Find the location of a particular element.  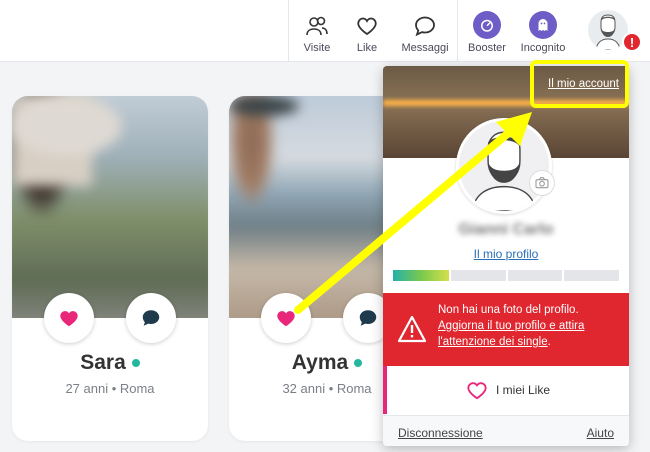

card-actions is located at coordinates (110, 318).